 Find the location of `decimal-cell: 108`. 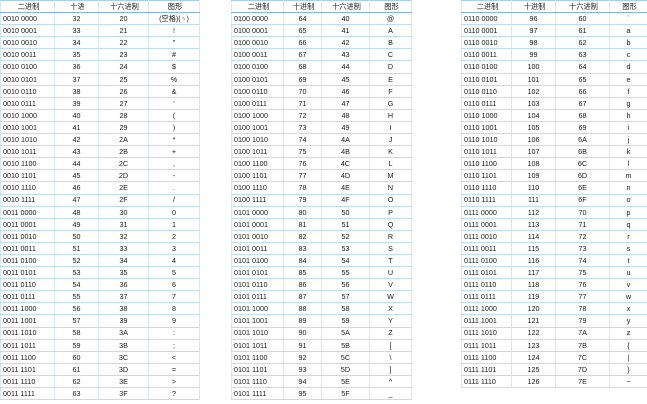

decimal-cell: 108 is located at coordinates (533, 164).